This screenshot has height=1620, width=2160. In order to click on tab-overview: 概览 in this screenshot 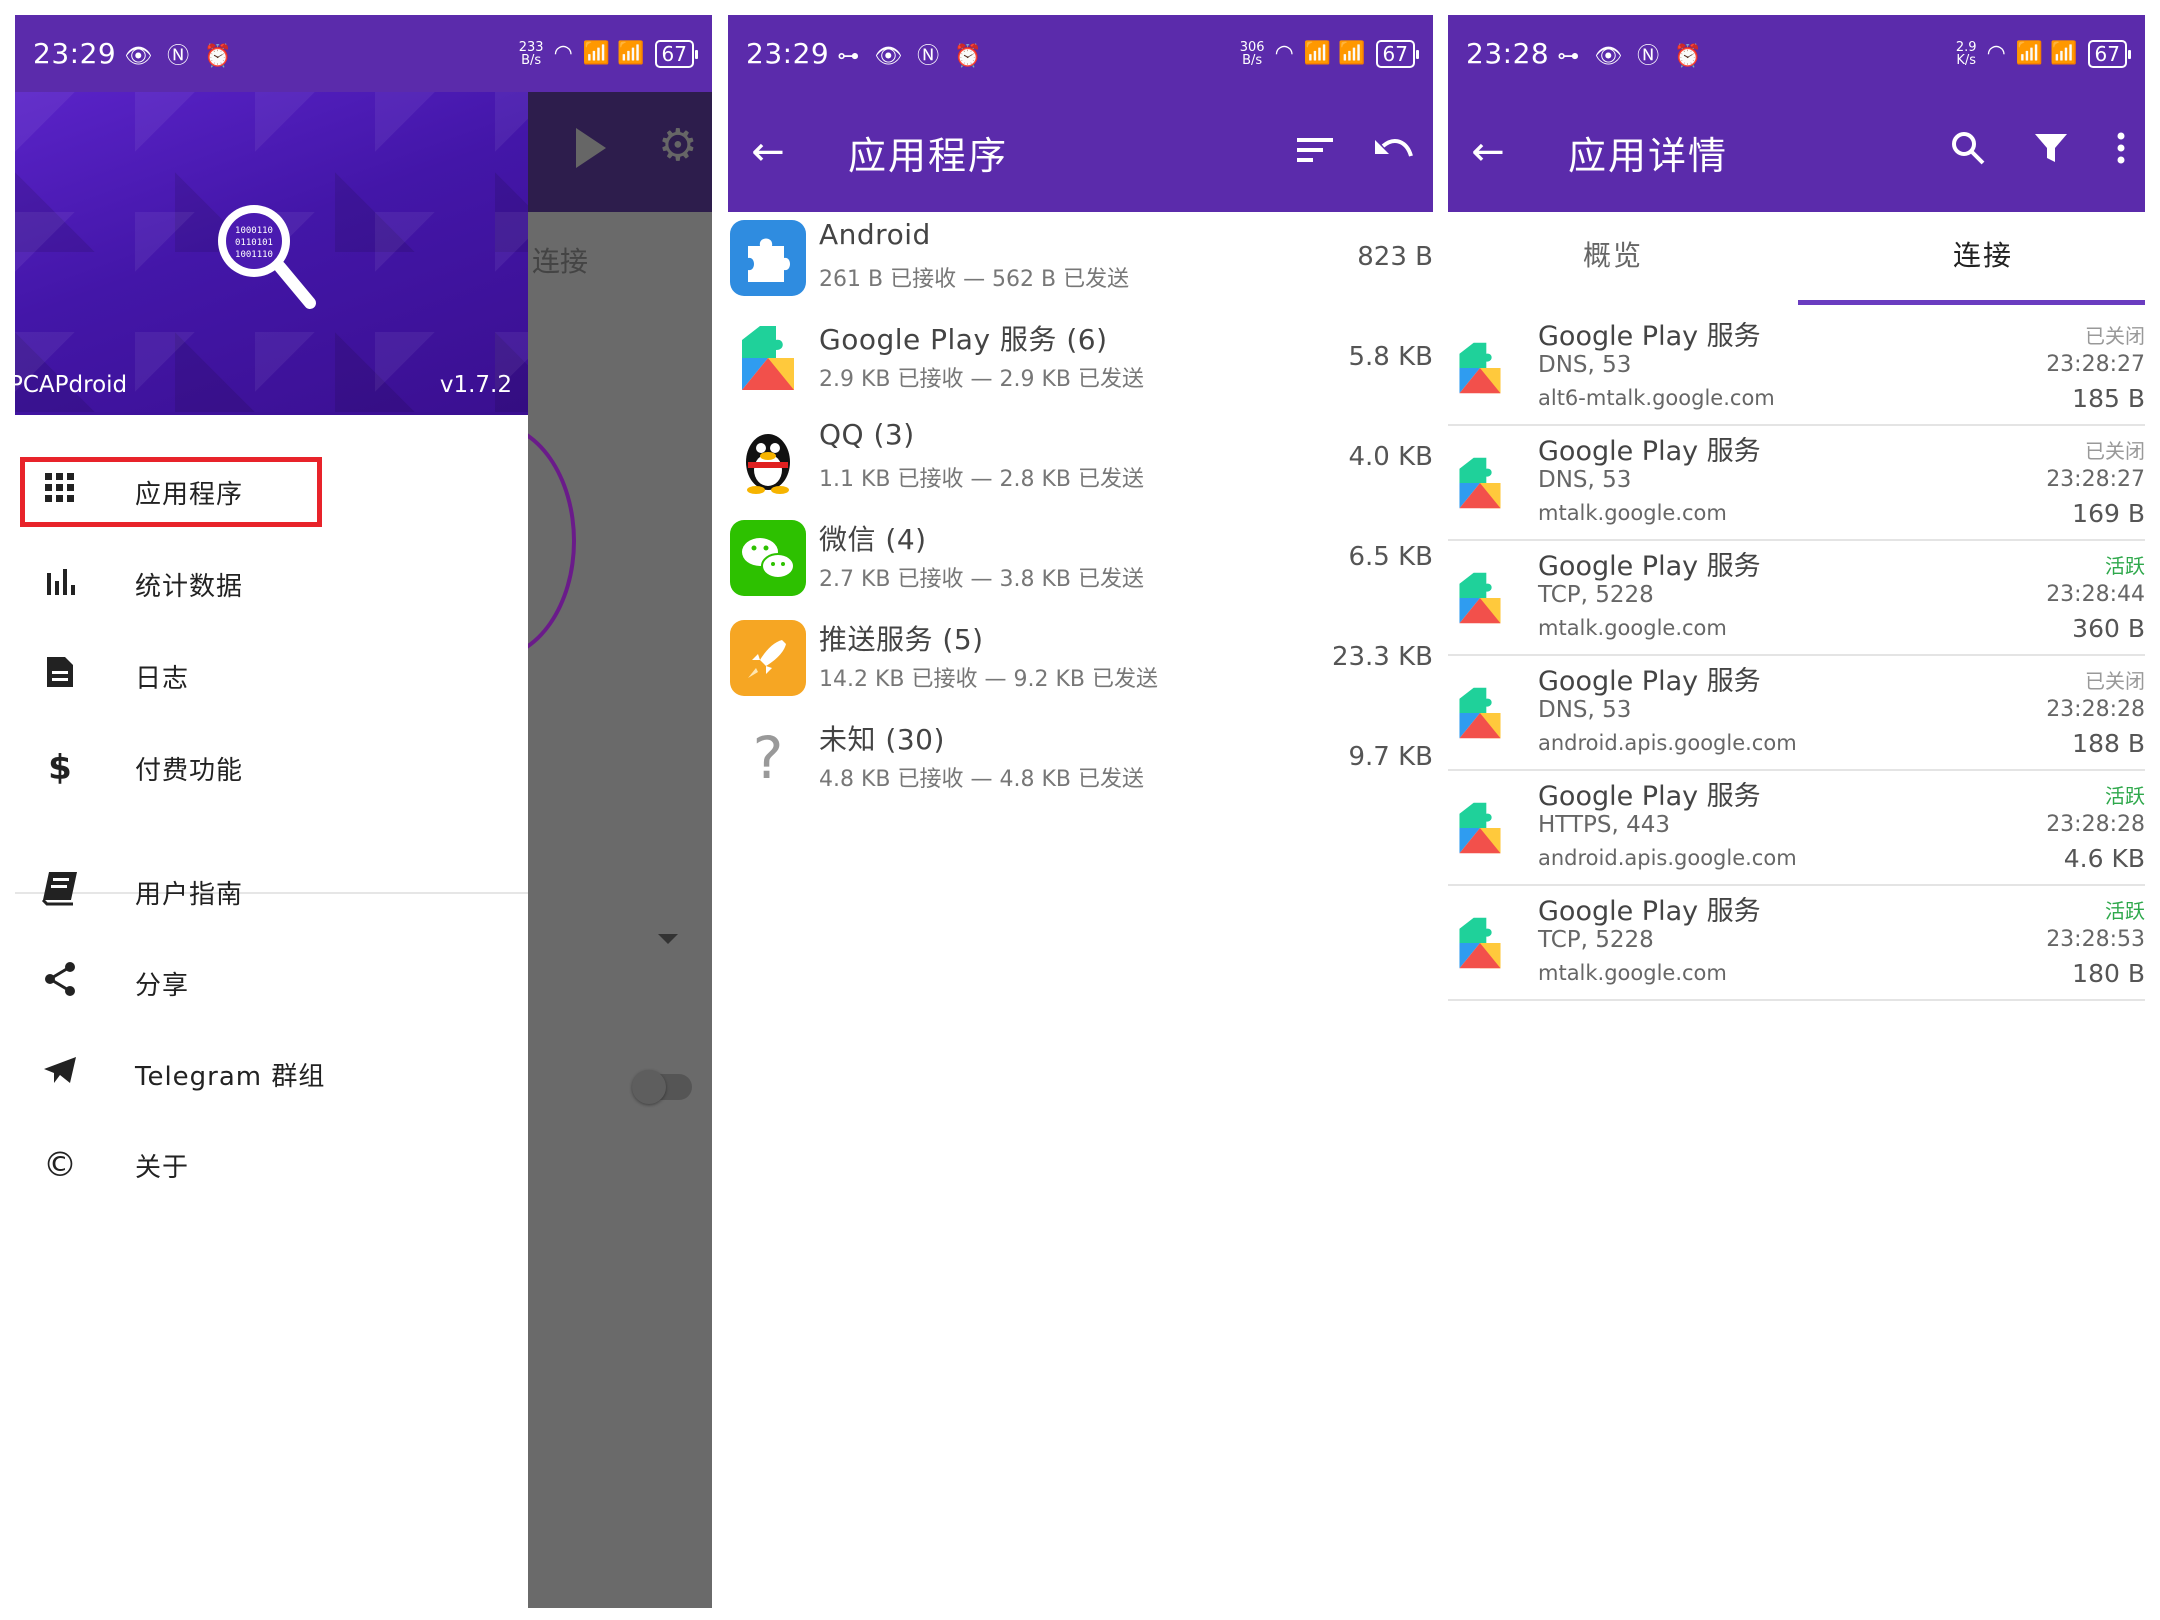, I will do `click(1613, 254)`.